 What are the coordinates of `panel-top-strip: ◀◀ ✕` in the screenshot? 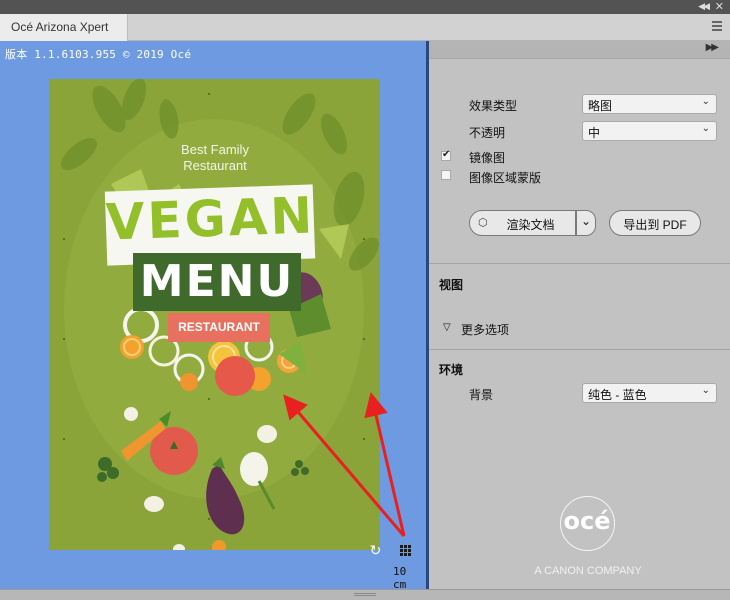 It's located at (365, 7).